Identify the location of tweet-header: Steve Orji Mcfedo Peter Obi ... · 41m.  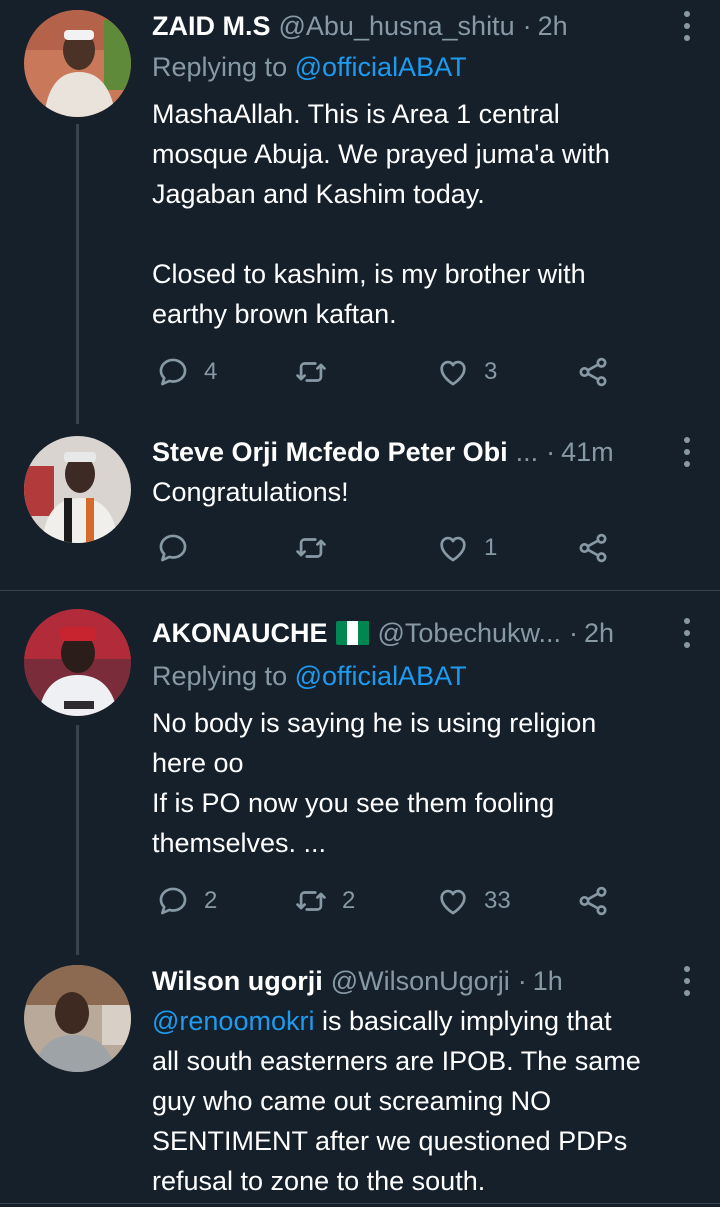
(416, 452).